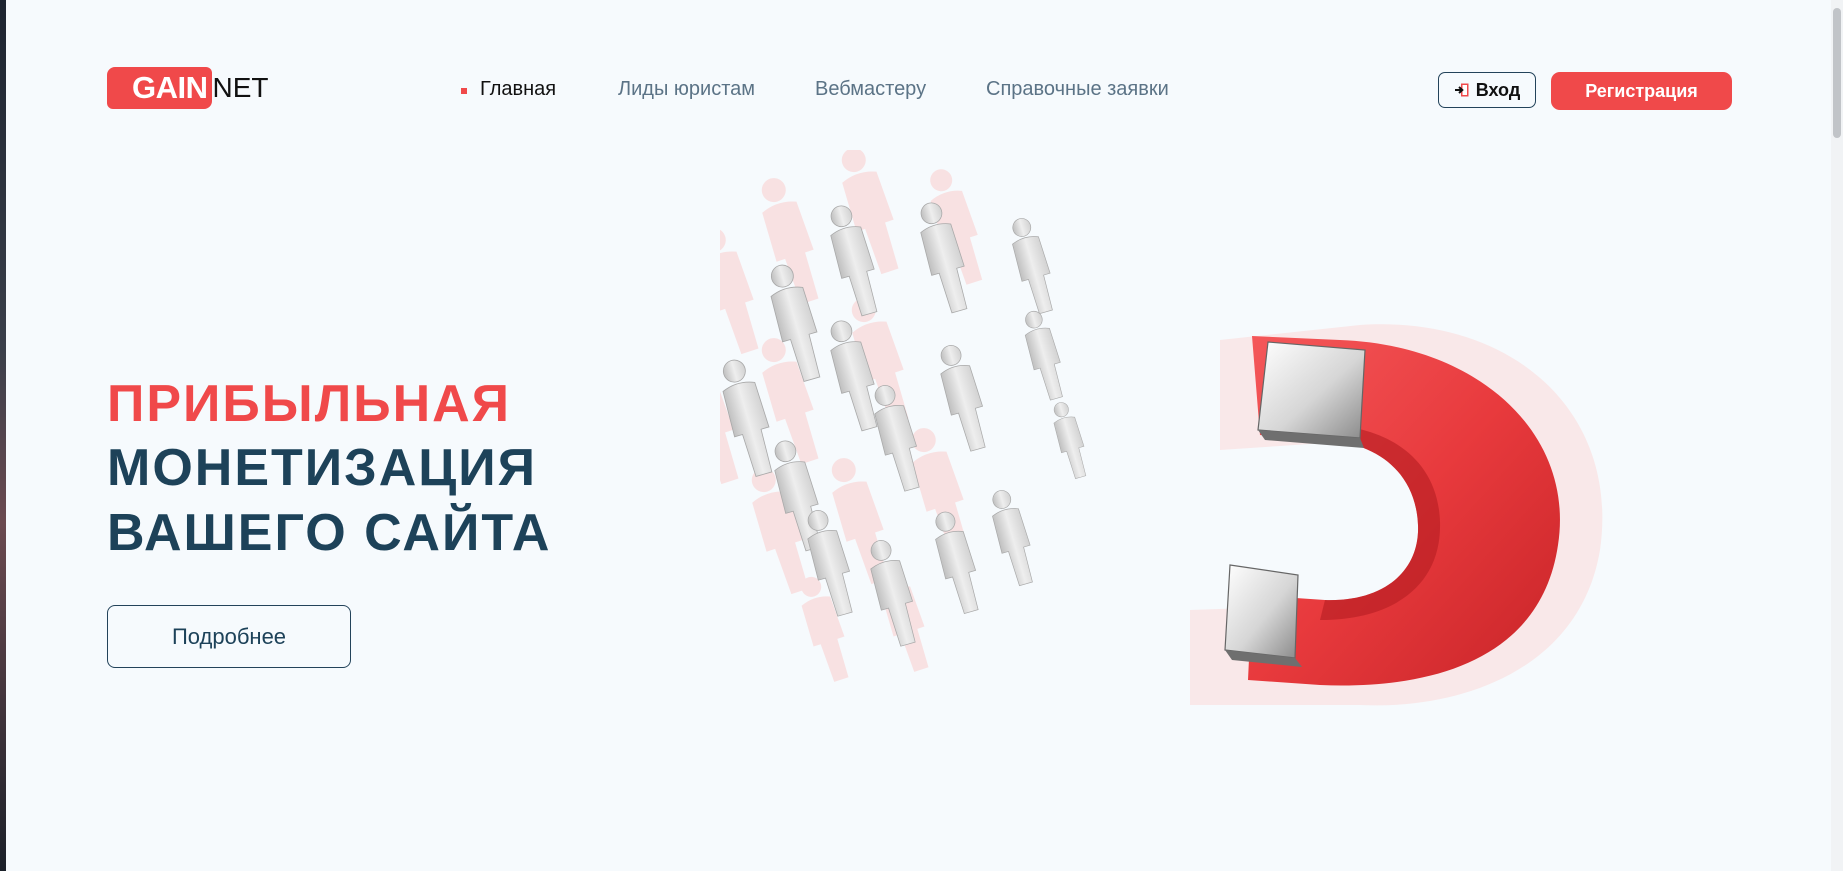 This screenshot has width=1843, height=871. Describe the element at coordinates (1837, 73) in the screenshot. I see `scrollbar-thumb` at that location.